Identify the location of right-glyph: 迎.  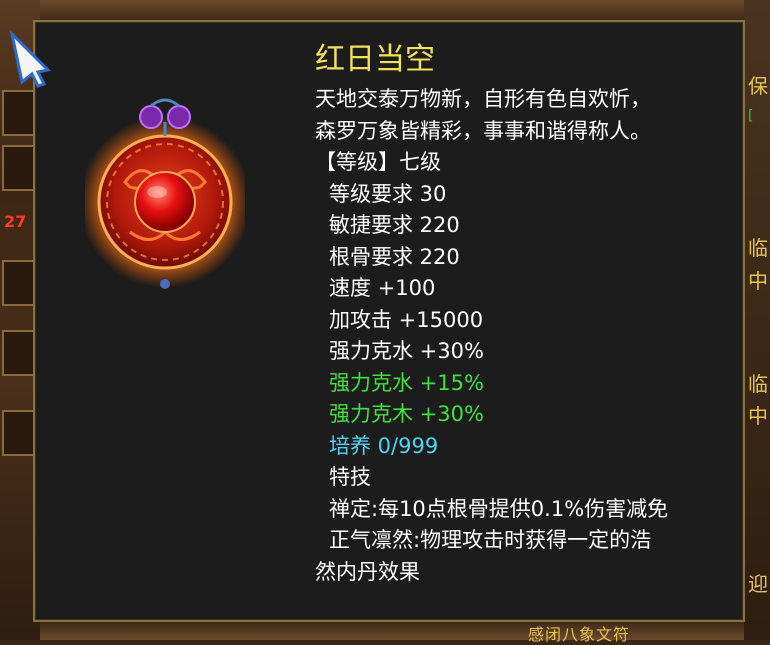
(758, 584).